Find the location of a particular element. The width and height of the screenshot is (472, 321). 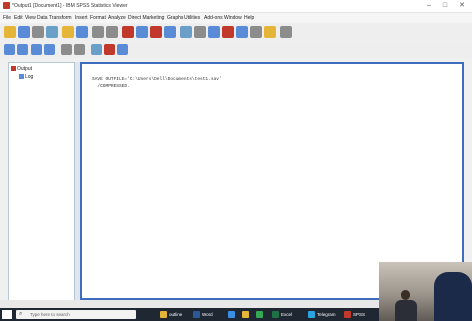

export-icon is located at coordinates (68, 32).